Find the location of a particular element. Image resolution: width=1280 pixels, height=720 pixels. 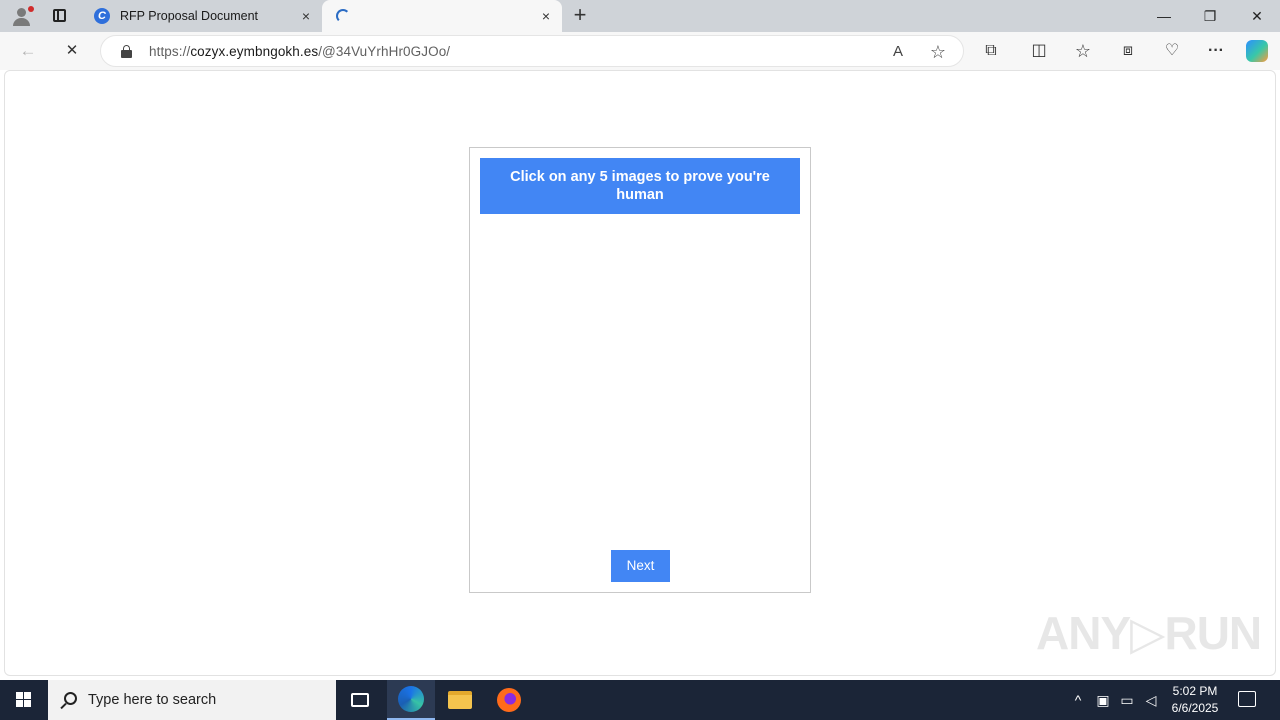

window-close-button: ✕ is located at coordinates (1257, 16).